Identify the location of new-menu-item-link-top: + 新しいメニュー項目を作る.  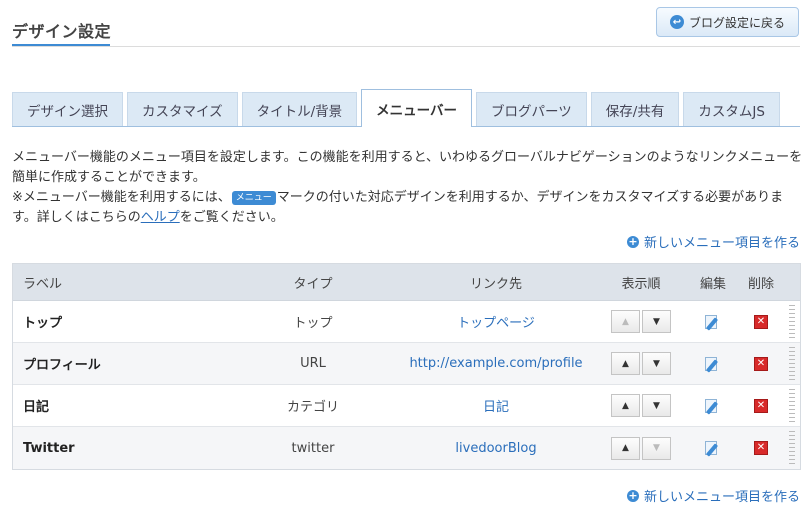
(713, 241).